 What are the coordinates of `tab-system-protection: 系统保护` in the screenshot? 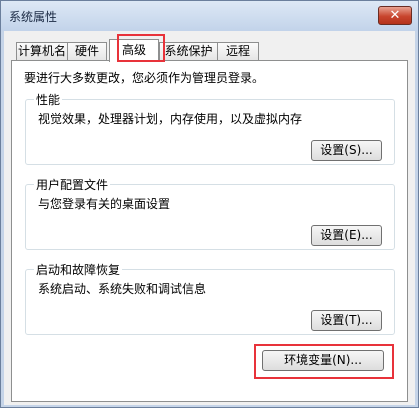 It's located at (188, 51).